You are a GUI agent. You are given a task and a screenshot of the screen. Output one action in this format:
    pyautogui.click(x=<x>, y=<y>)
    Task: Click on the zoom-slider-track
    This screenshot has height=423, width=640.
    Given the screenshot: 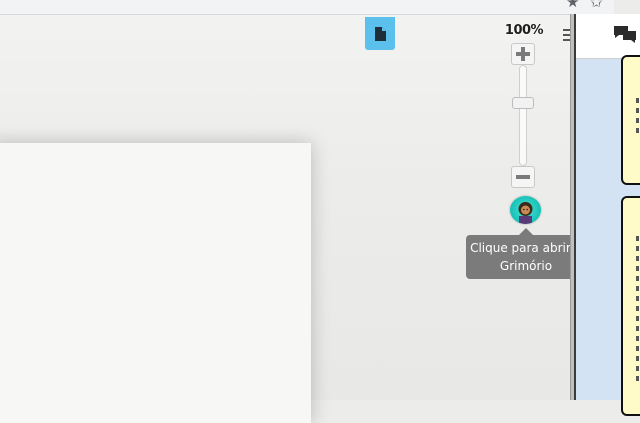 What is the action you would take?
    pyautogui.click(x=523, y=115)
    